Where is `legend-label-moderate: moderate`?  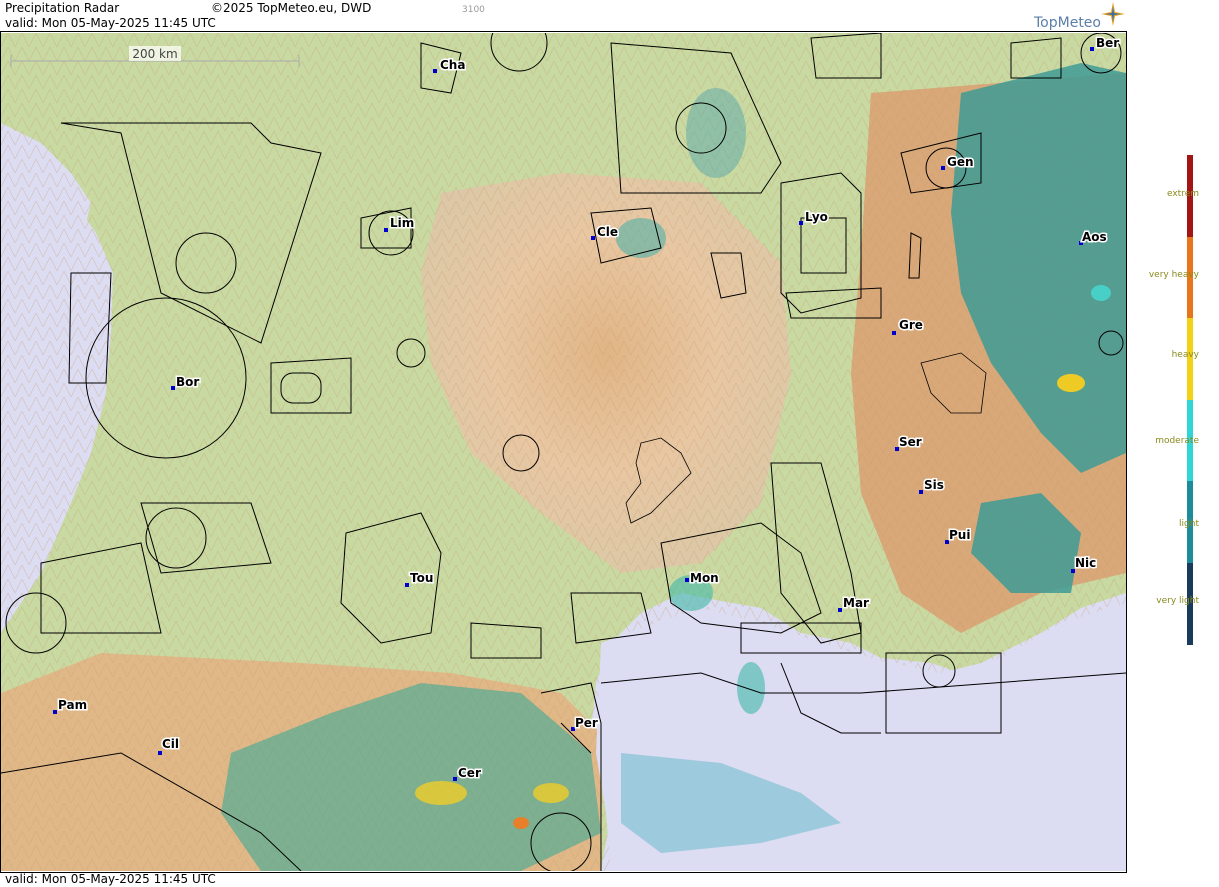 legend-label-moderate: moderate is located at coordinates (1177, 441).